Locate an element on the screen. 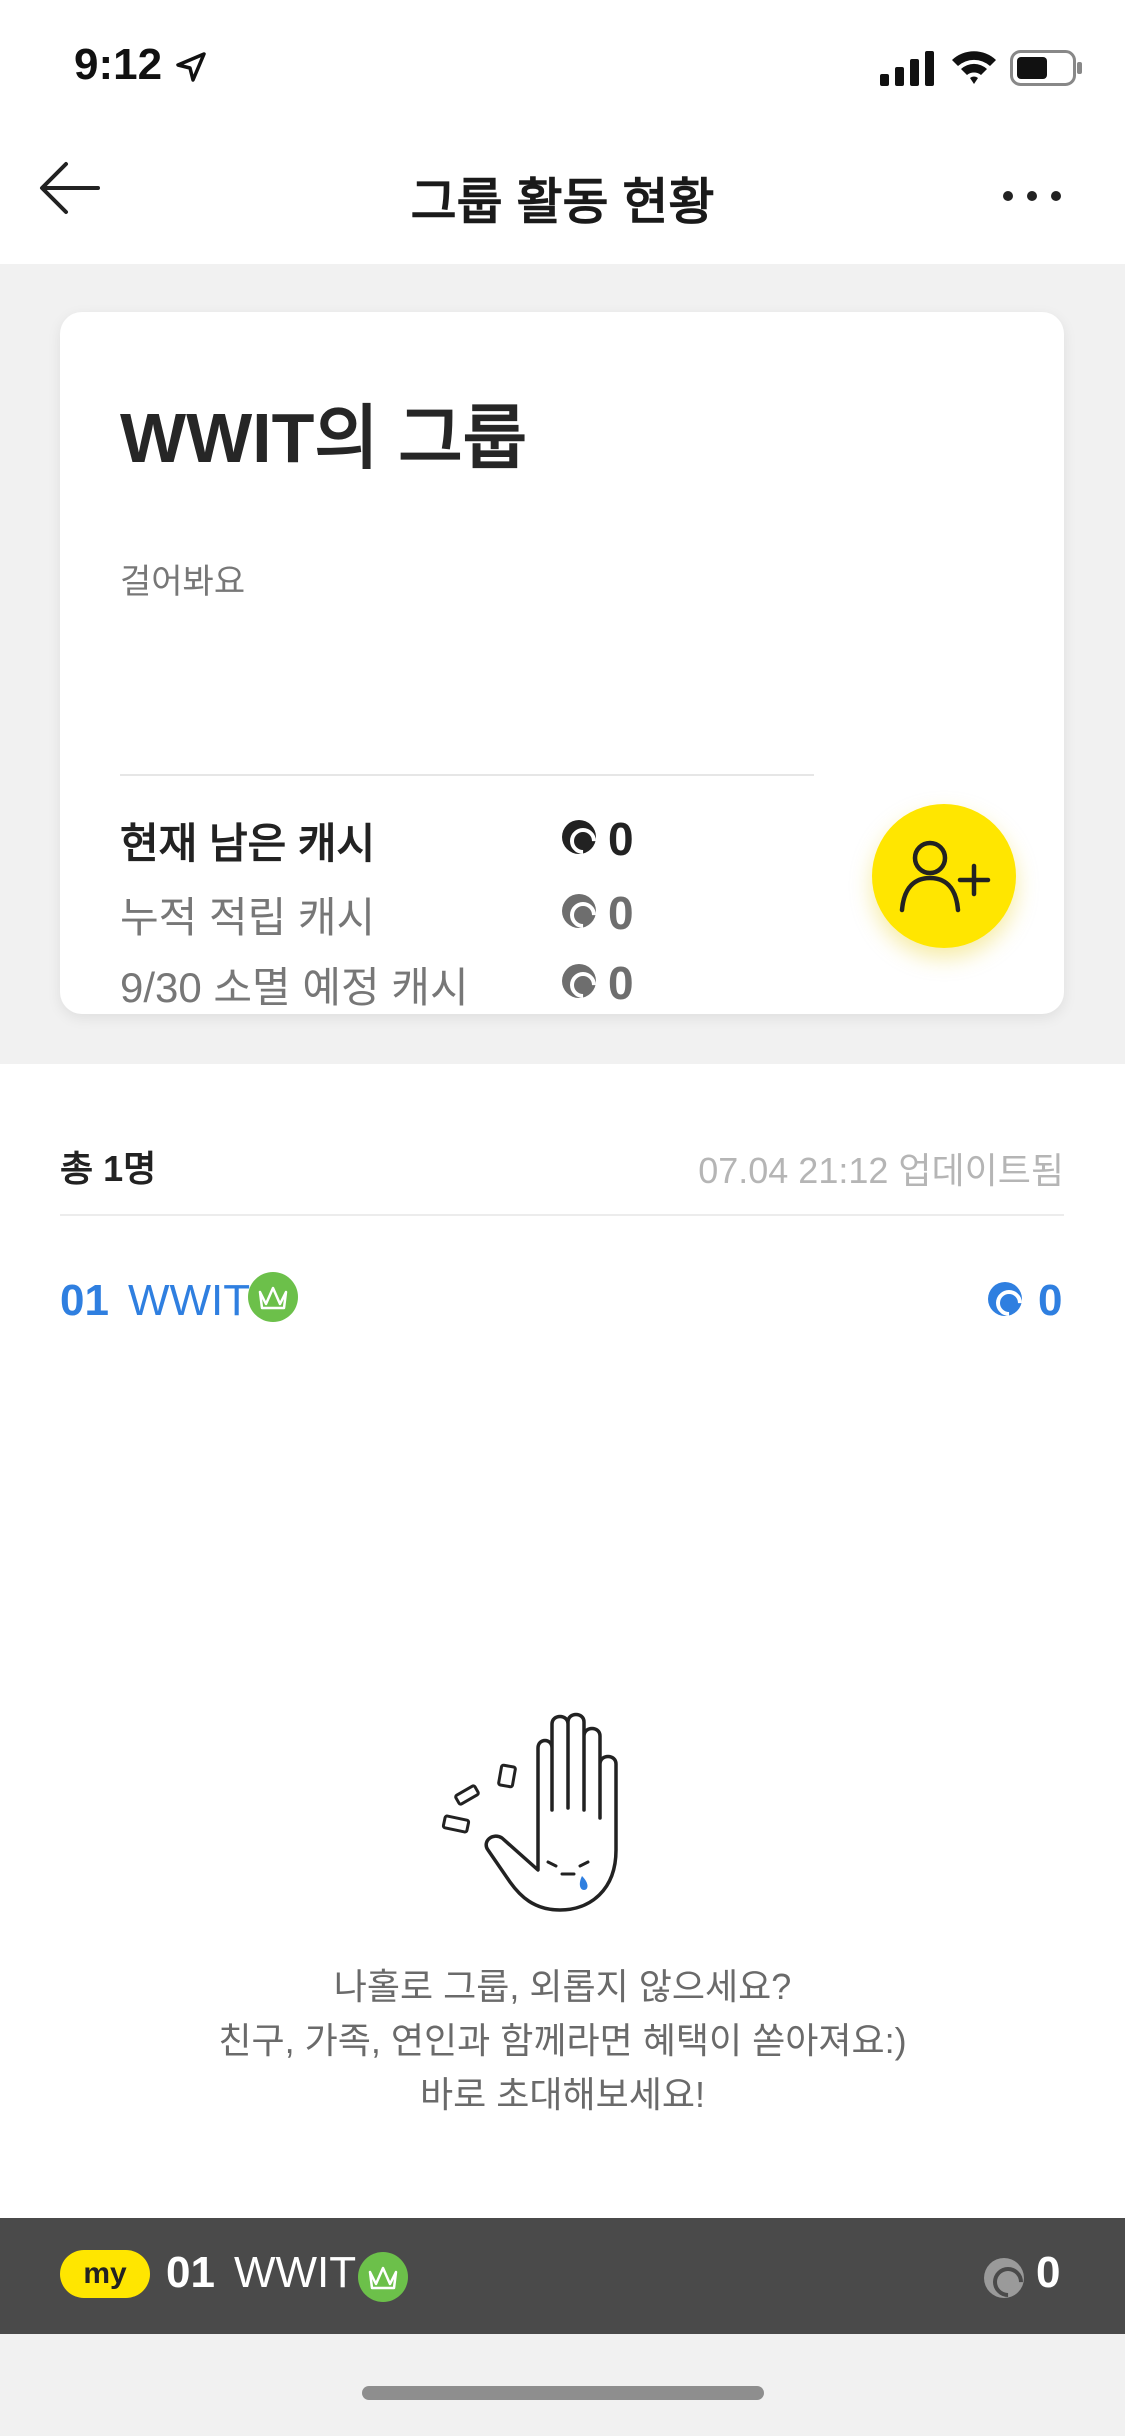 This screenshot has width=1125, height=2436. group-name: WWIT의 그룹 is located at coordinates (323, 438).